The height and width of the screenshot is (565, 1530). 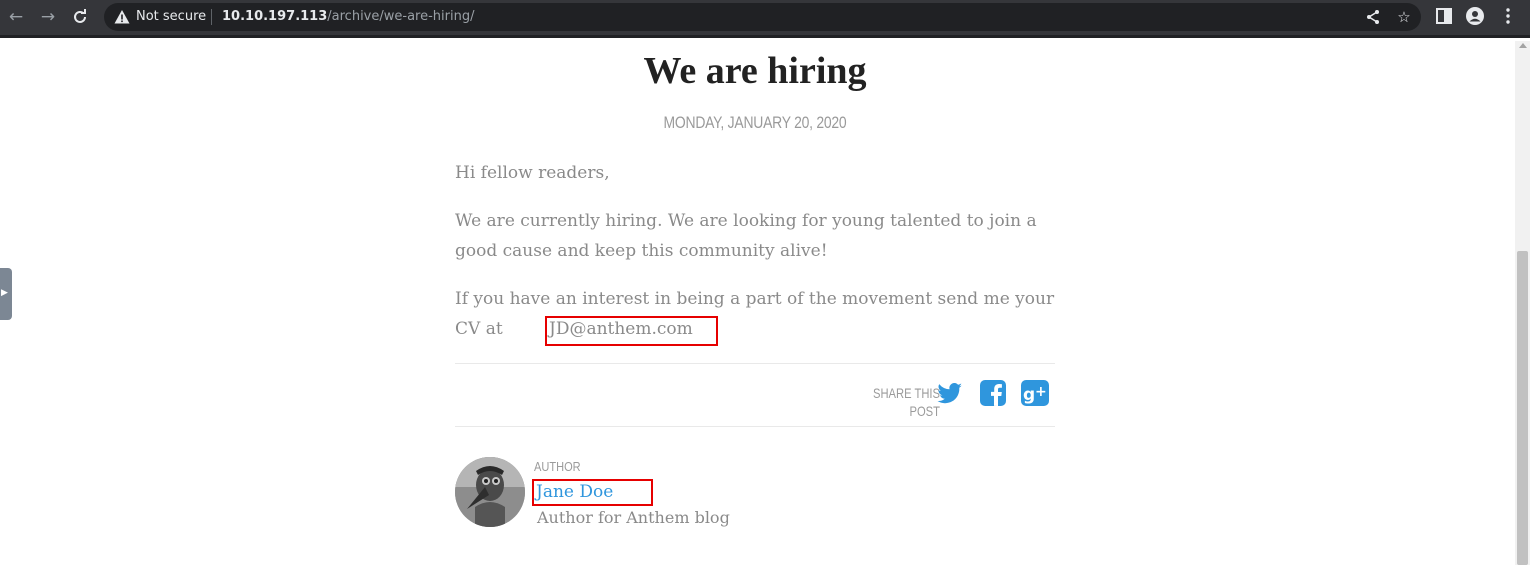 I want to click on page-scrollbar, so click(x=1522, y=303).